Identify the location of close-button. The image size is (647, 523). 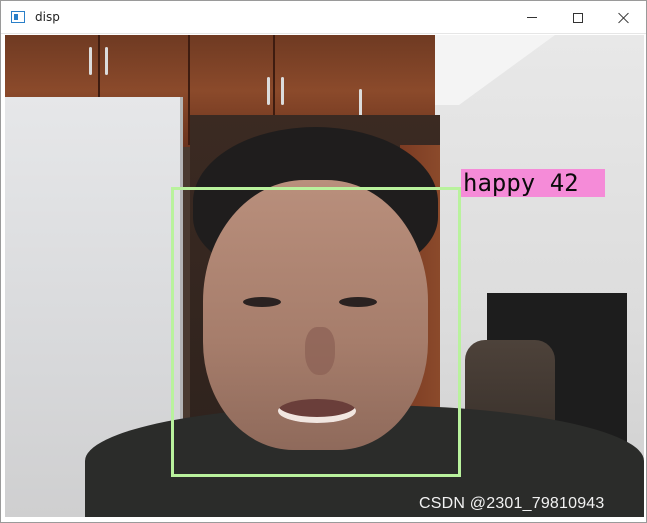
(623, 17).